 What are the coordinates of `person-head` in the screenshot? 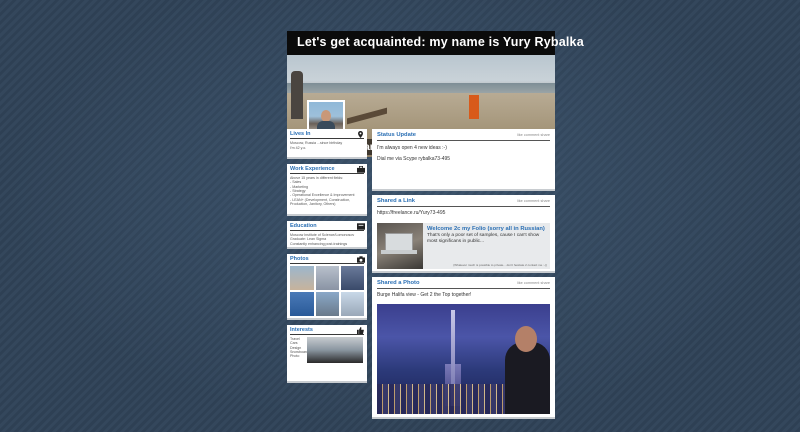 It's located at (526, 339).